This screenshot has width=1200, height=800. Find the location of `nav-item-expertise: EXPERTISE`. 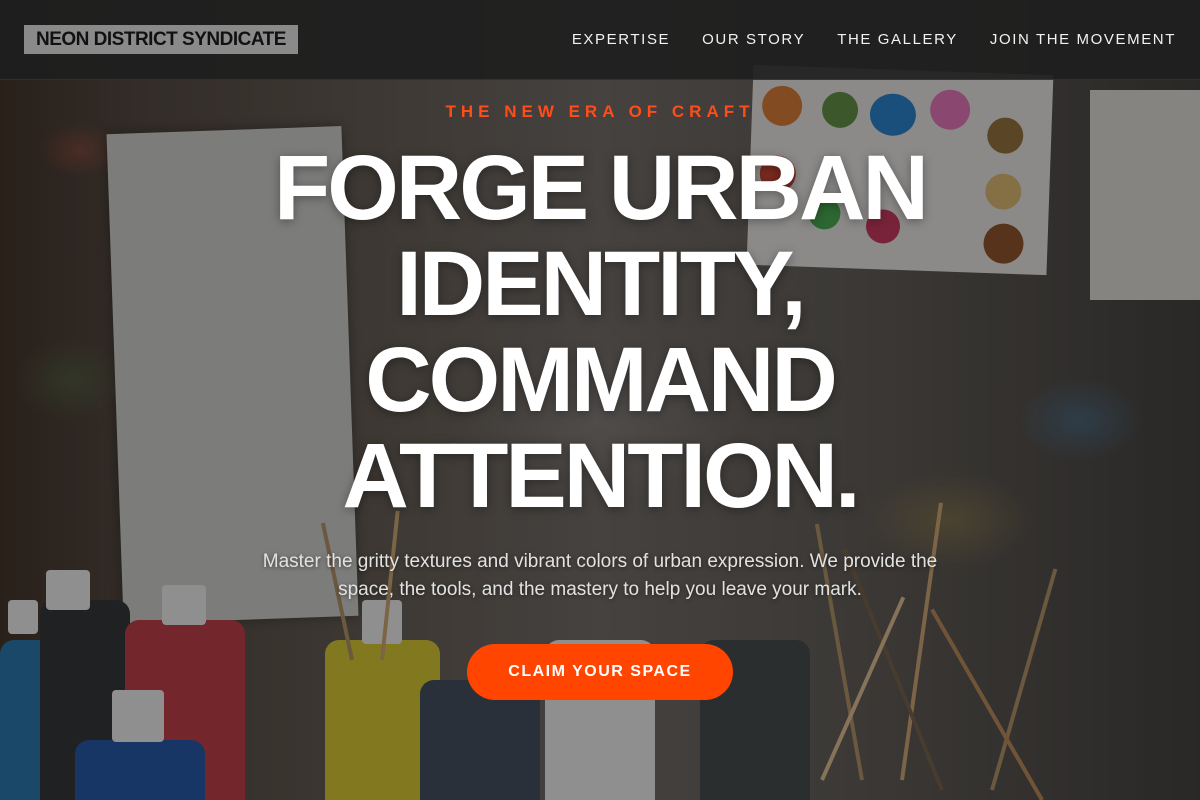

nav-item-expertise: EXPERTISE is located at coordinates (621, 39).